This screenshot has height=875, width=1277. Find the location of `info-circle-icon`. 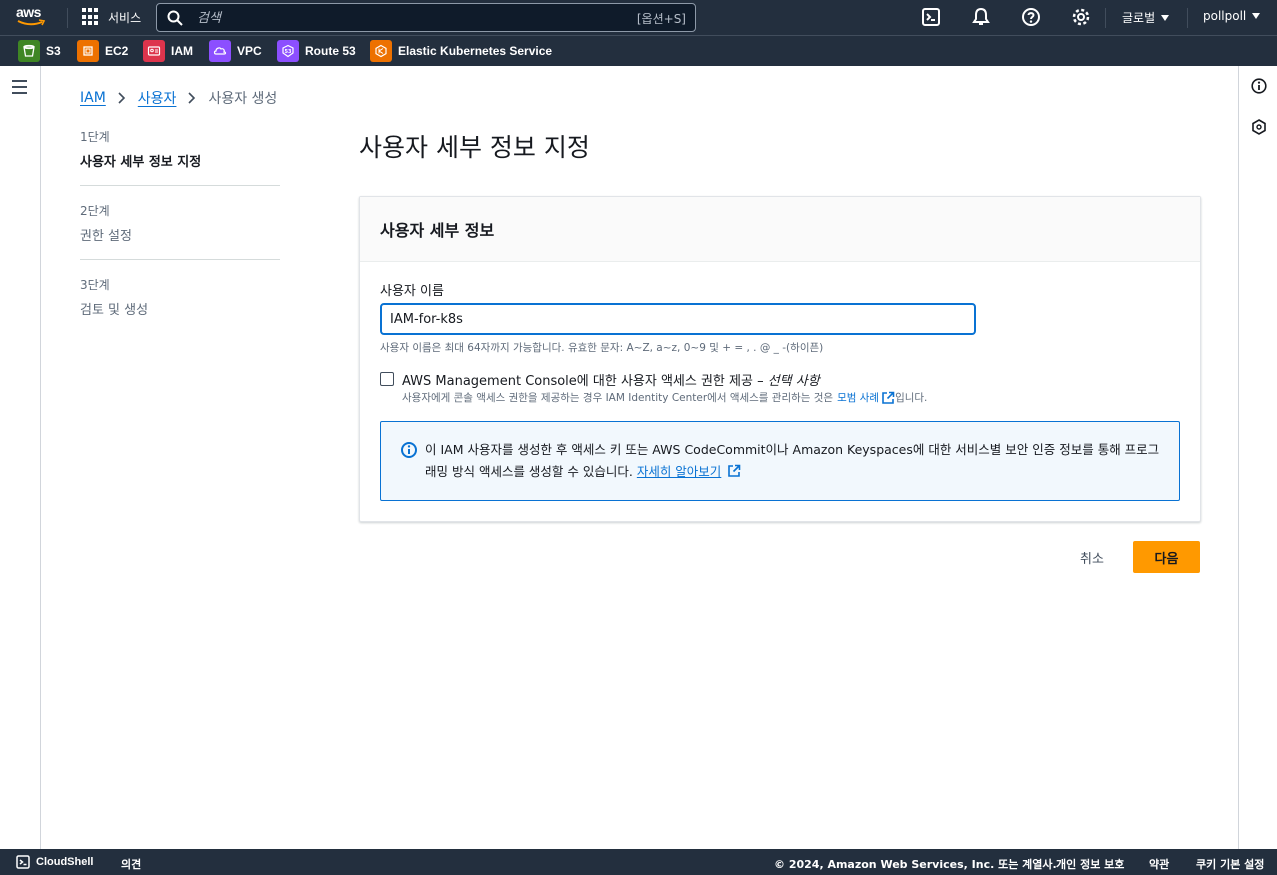

info-circle-icon is located at coordinates (409, 450).